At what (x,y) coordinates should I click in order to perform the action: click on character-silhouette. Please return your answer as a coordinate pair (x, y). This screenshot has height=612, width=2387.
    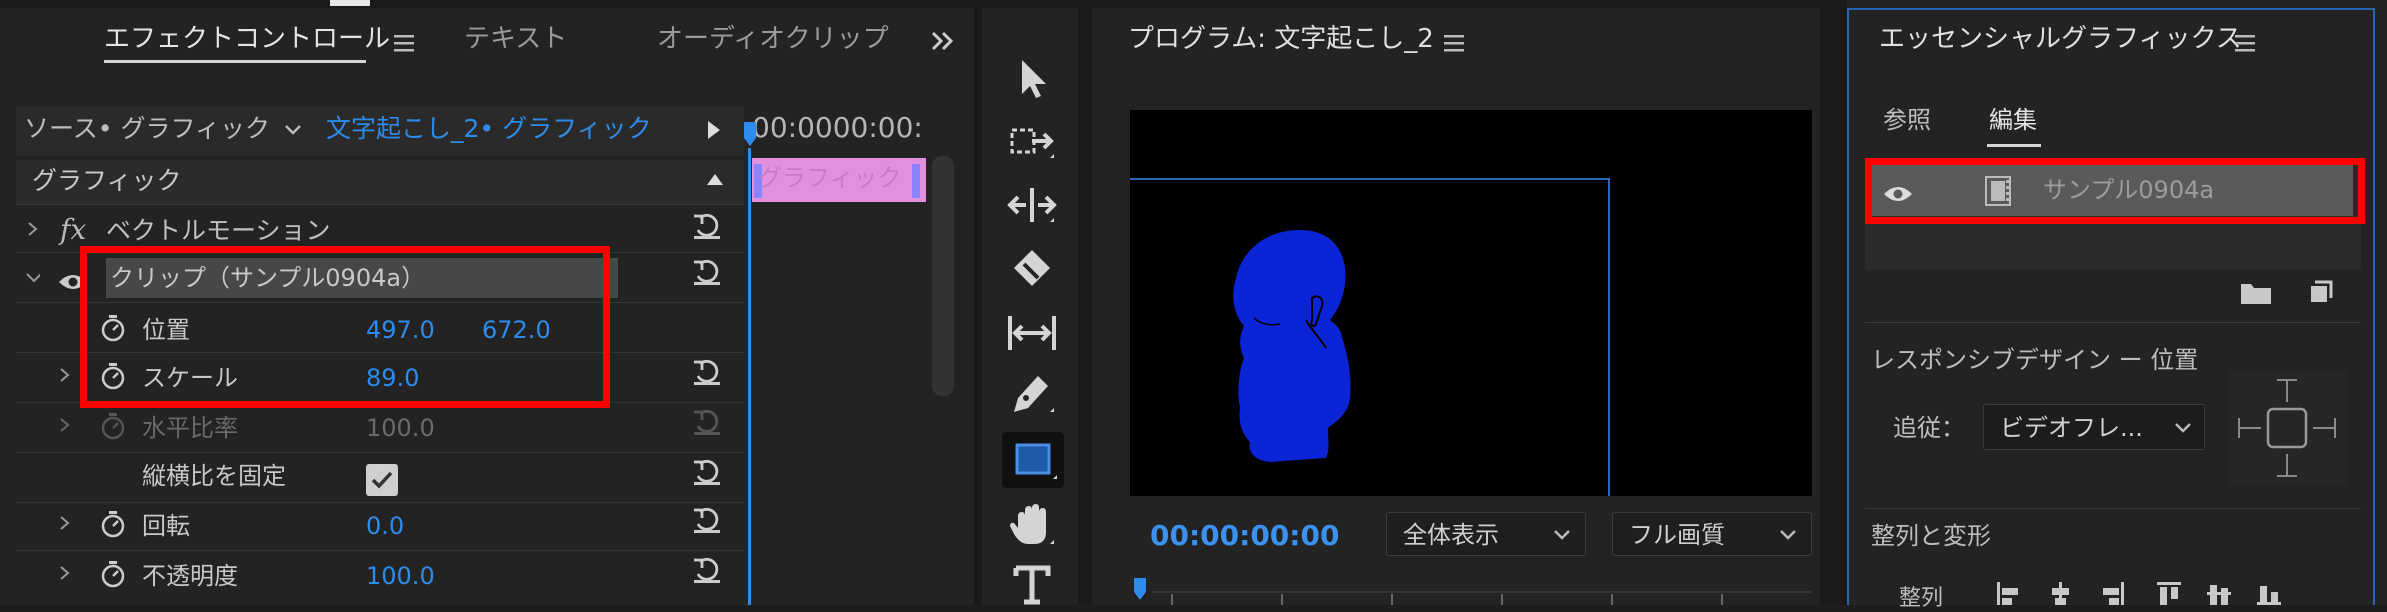
    Looking at the image, I should click on (1292, 346).